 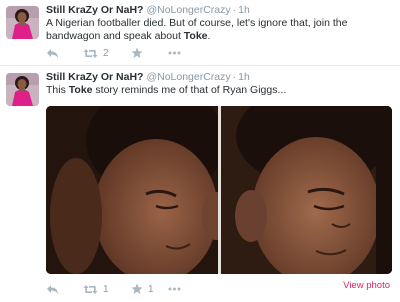 I want to click on retweet-button: 1, so click(x=96, y=289).